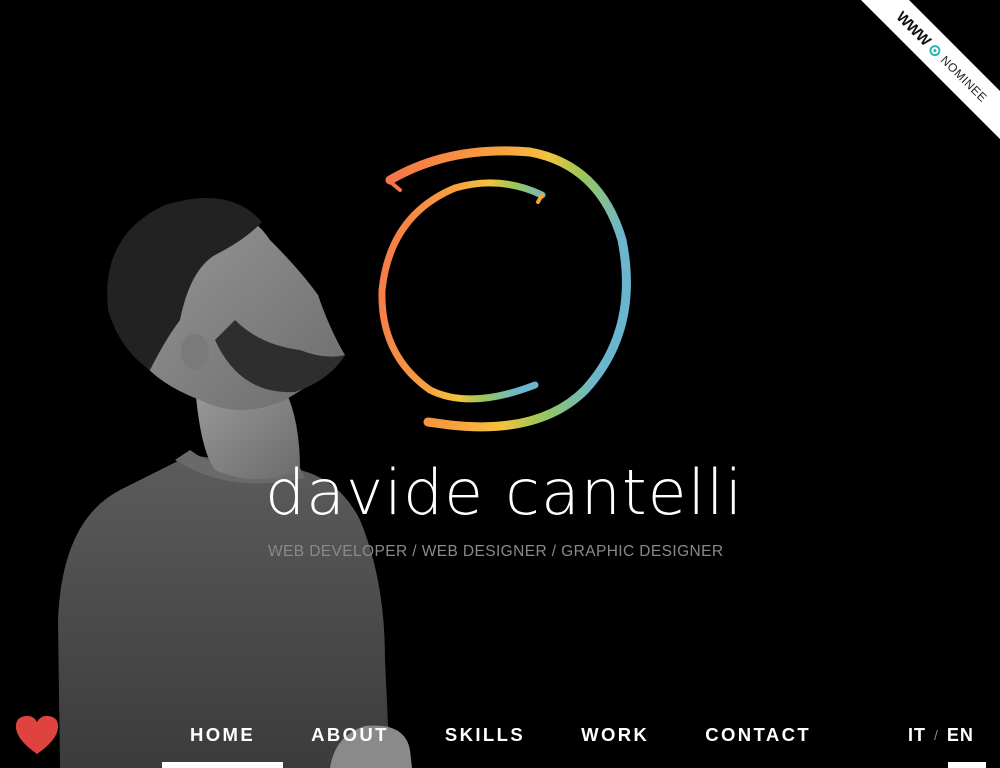  Describe the element at coordinates (223, 744) in the screenshot. I see `nav-home: HOME` at that location.